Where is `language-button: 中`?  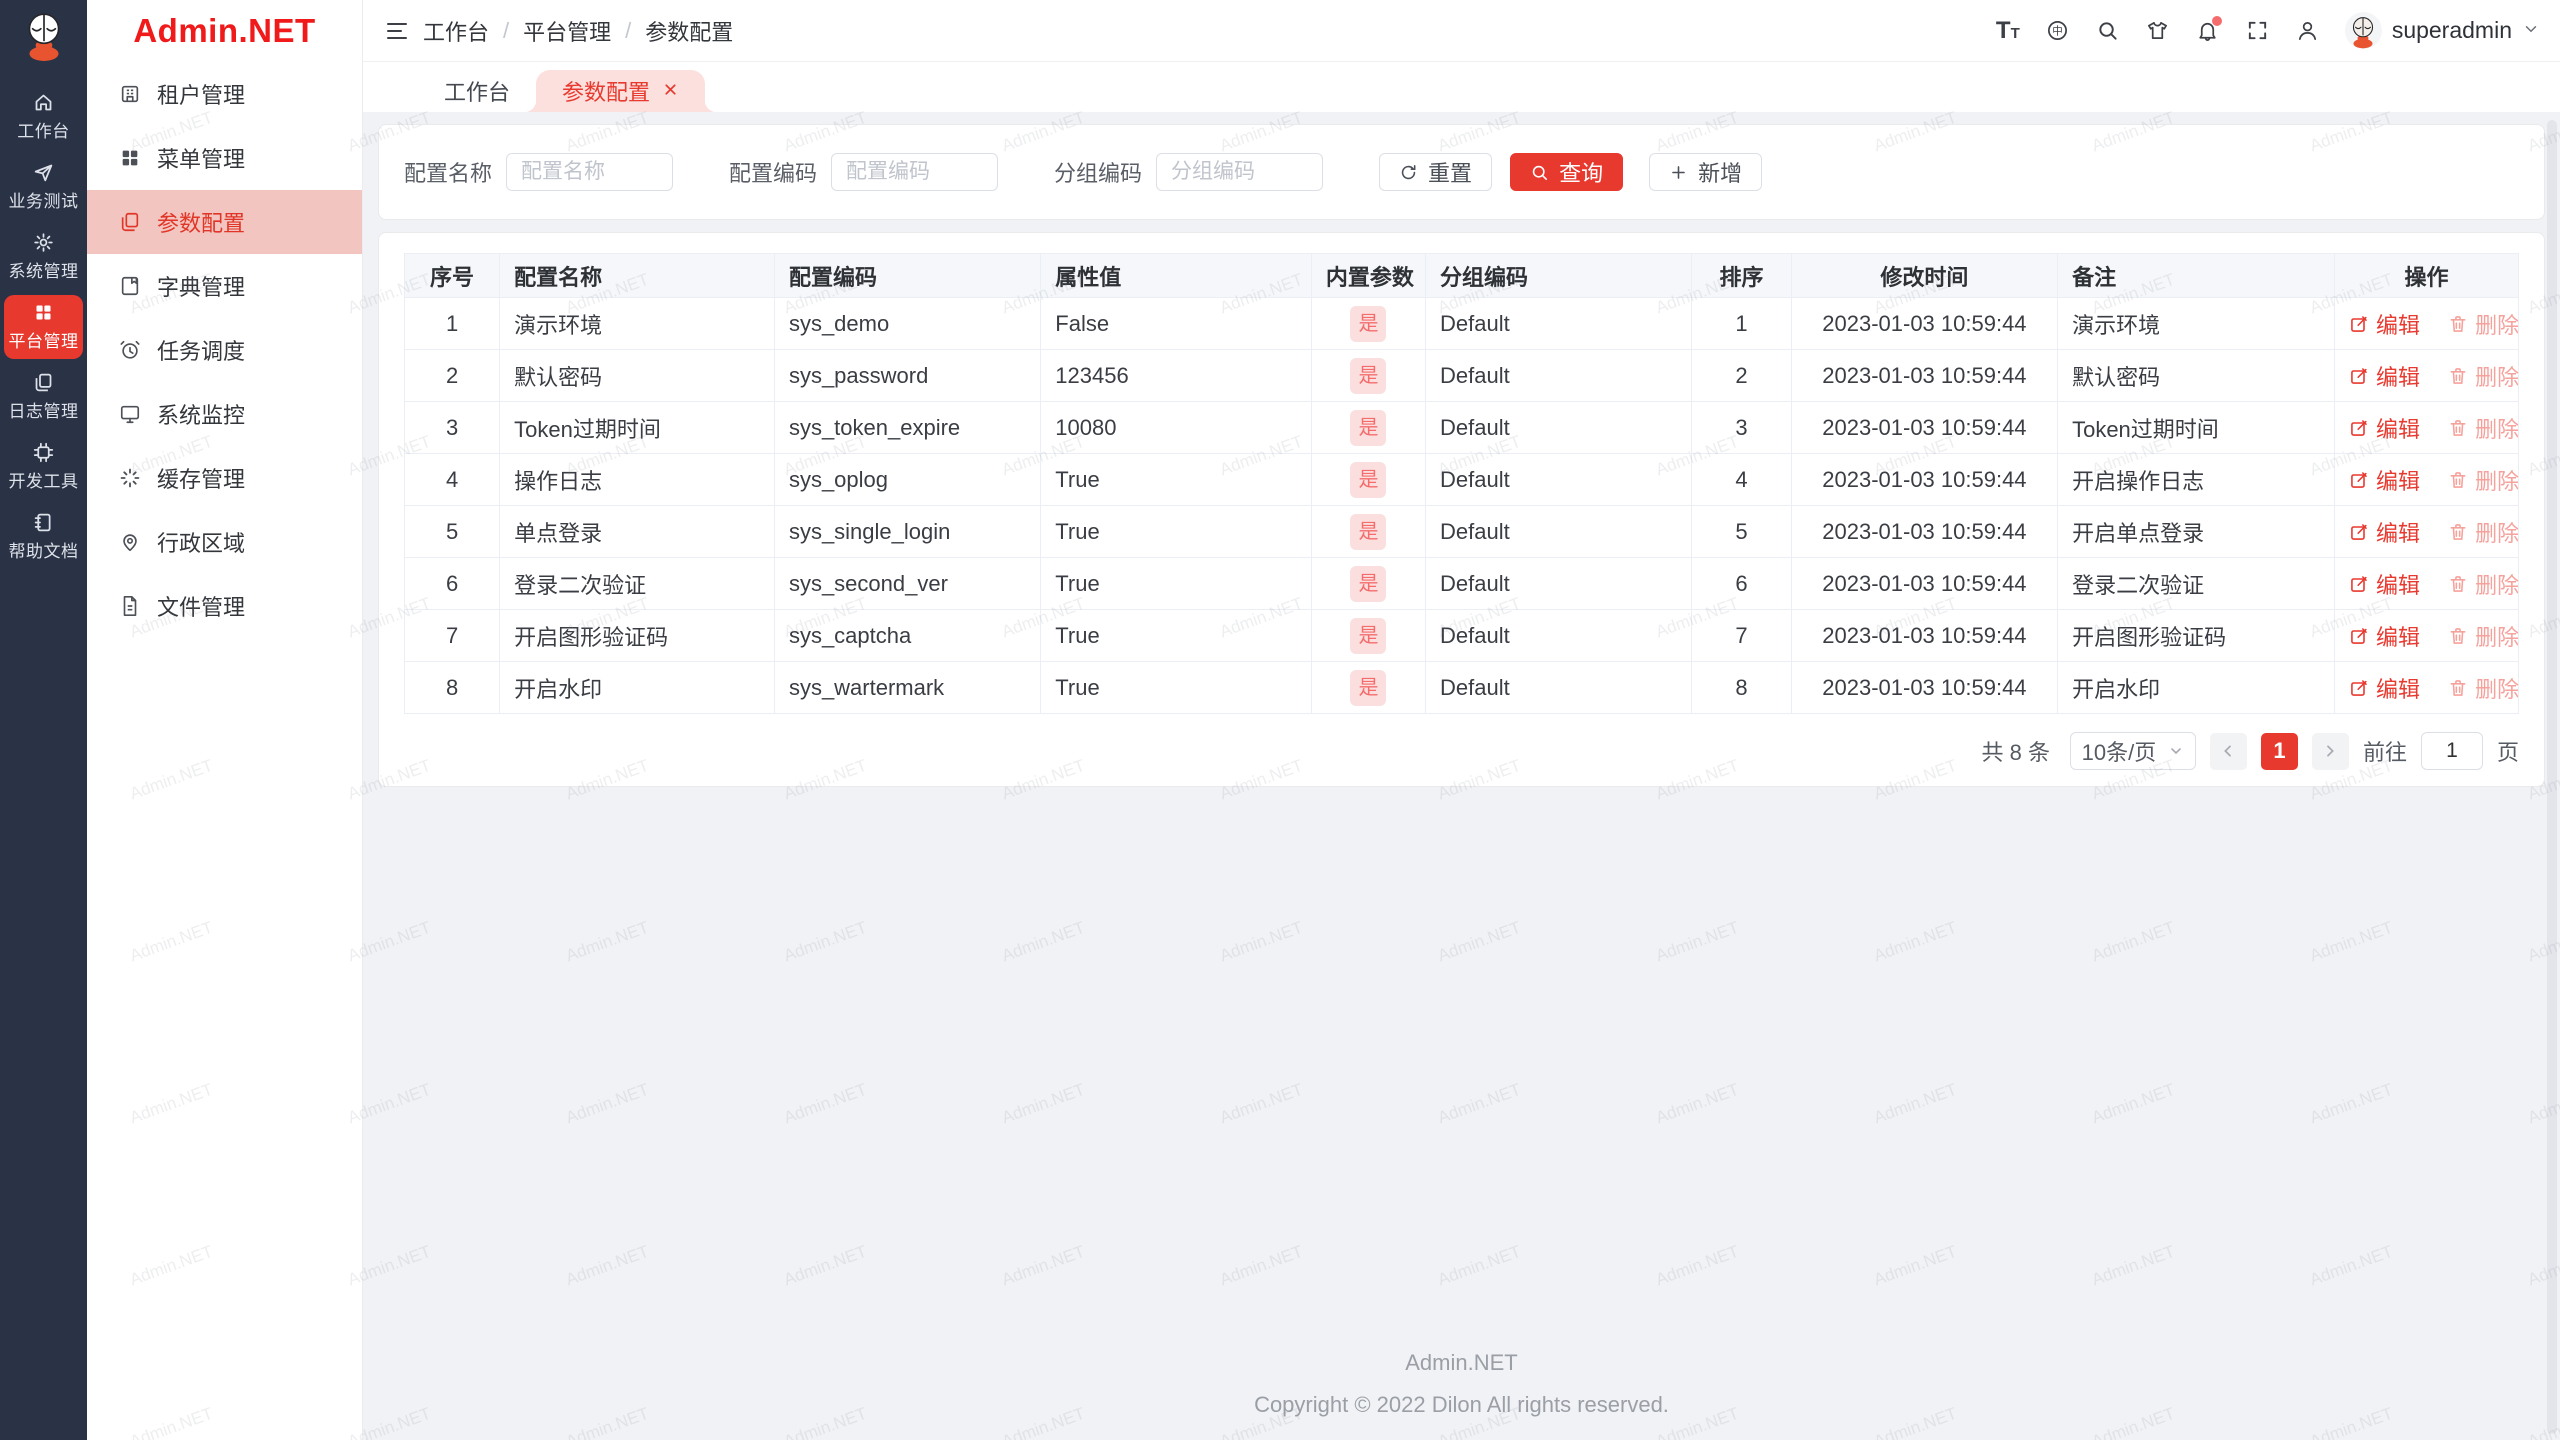 language-button: 中 is located at coordinates (2058, 31).